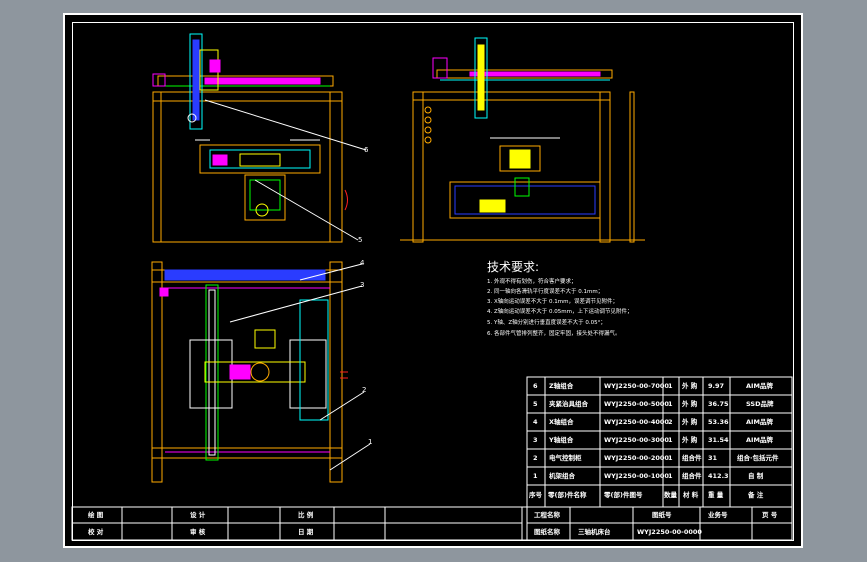 This screenshot has height=562, width=867. Describe the element at coordinates (669, 532) in the screenshot. I see `drawing-no: WYJ2250-00-0000` at that location.